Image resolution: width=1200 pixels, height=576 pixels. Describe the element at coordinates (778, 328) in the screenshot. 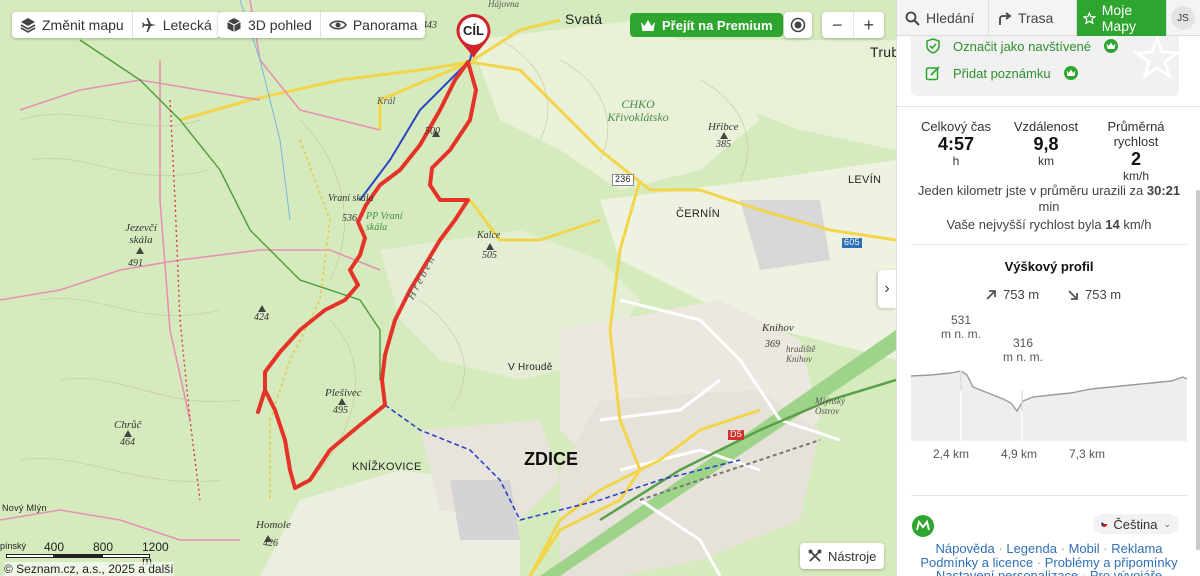

I see `label-knihov: Knihov` at that location.